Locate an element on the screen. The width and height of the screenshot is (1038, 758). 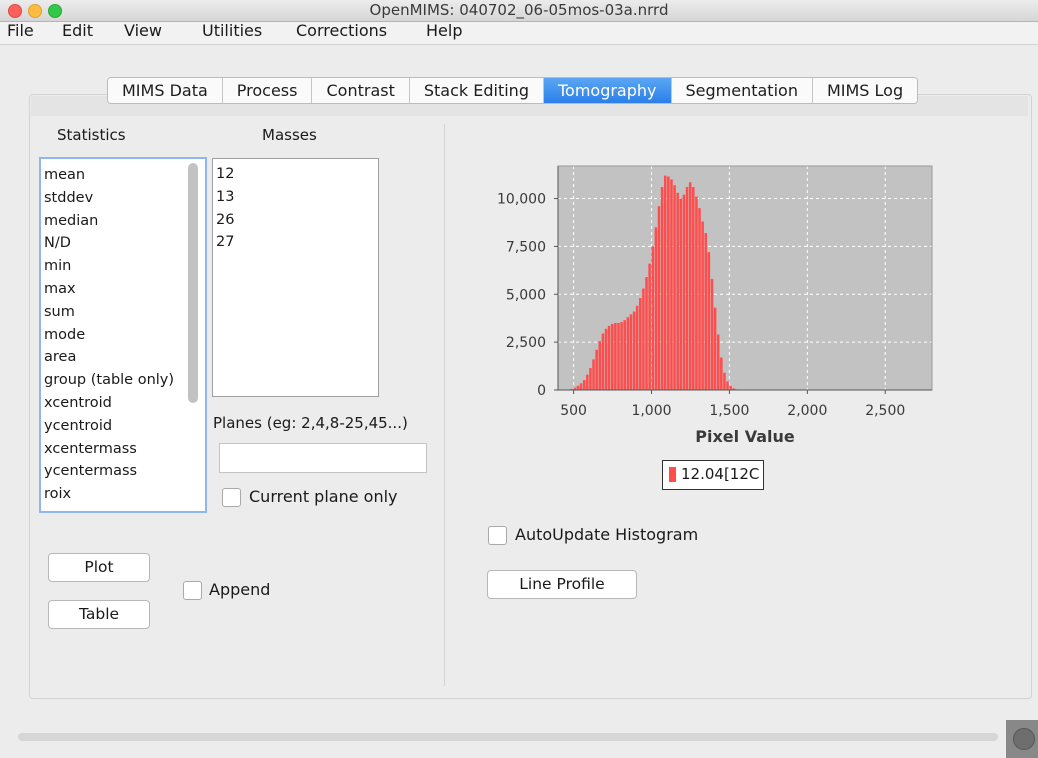
x-tick-label: 500 is located at coordinates (573, 411).